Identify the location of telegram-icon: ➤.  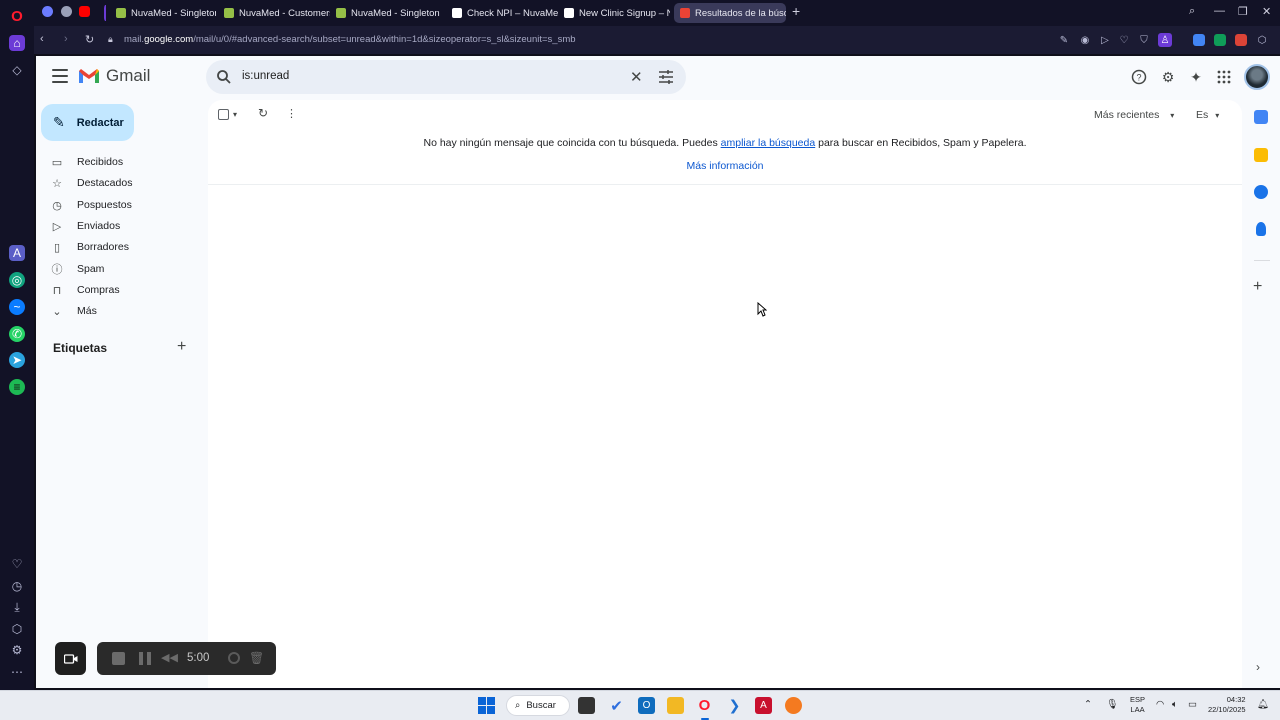
(17, 360).